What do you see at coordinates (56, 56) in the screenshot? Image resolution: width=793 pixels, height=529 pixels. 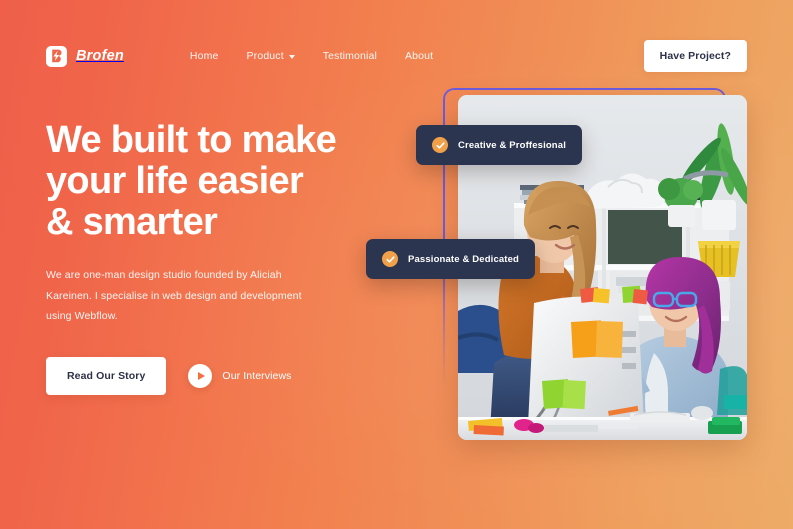 I see `lightning-bolt-badge-icon` at bounding box center [56, 56].